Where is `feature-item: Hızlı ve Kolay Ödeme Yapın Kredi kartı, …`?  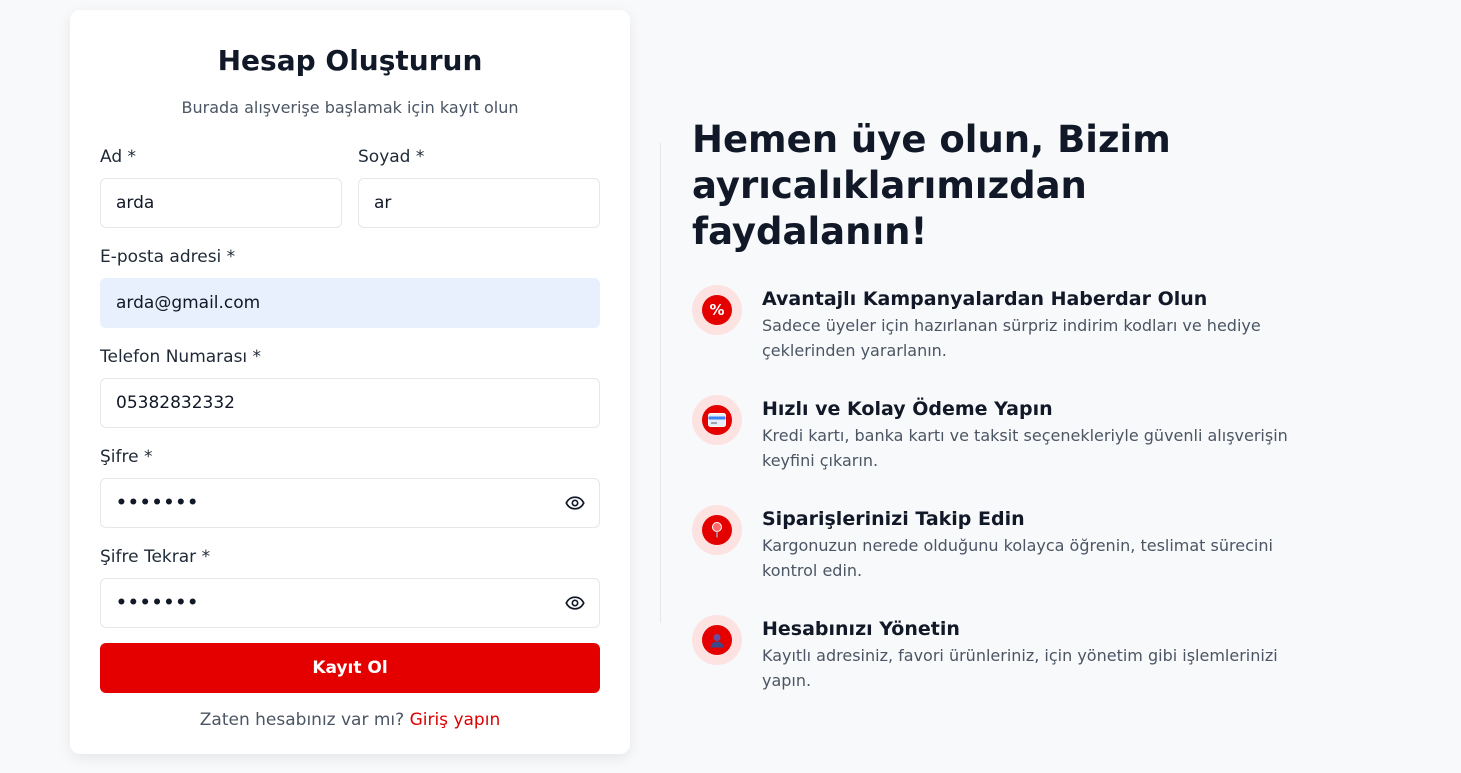 feature-item: Hızlı ve Kolay Ödeme Yapın Kredi kartı, … is located at coordinates (1002, 451).